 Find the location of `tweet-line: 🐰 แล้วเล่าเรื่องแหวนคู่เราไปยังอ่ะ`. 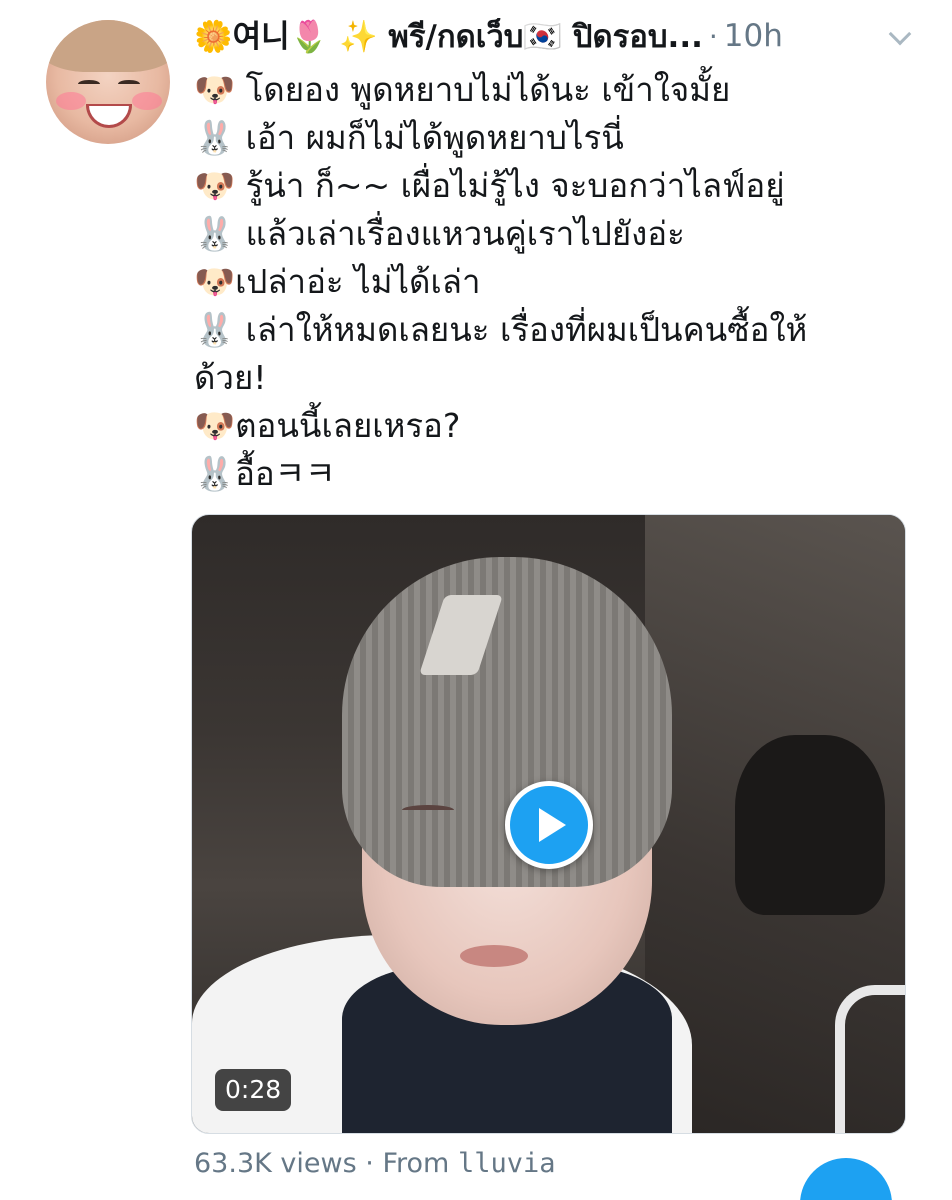

tweet-line: 🐰 แล้วเล่าเรื่องแหวนคู่เราไปยังอ่ะ is located at coordinates (439, 233).